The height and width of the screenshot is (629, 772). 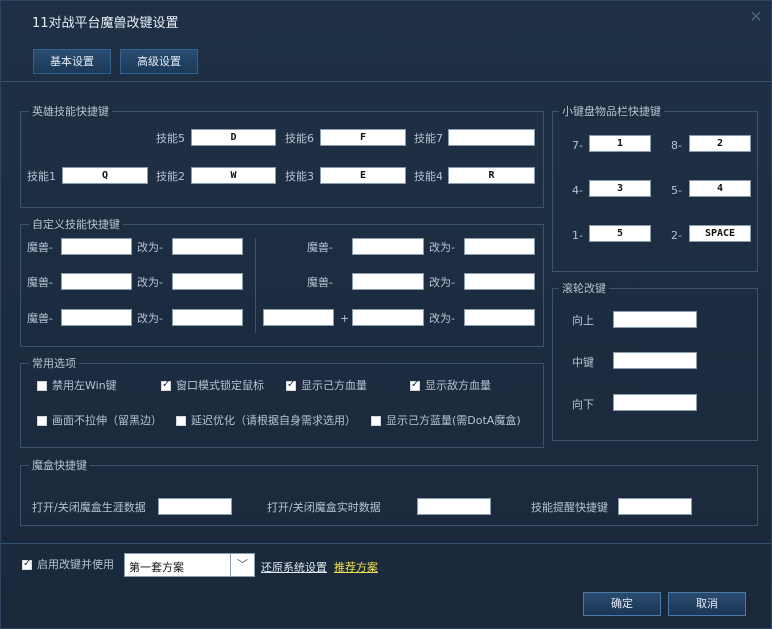 I want to click on numpad-8-input: 2, so click(x=720, y=143).